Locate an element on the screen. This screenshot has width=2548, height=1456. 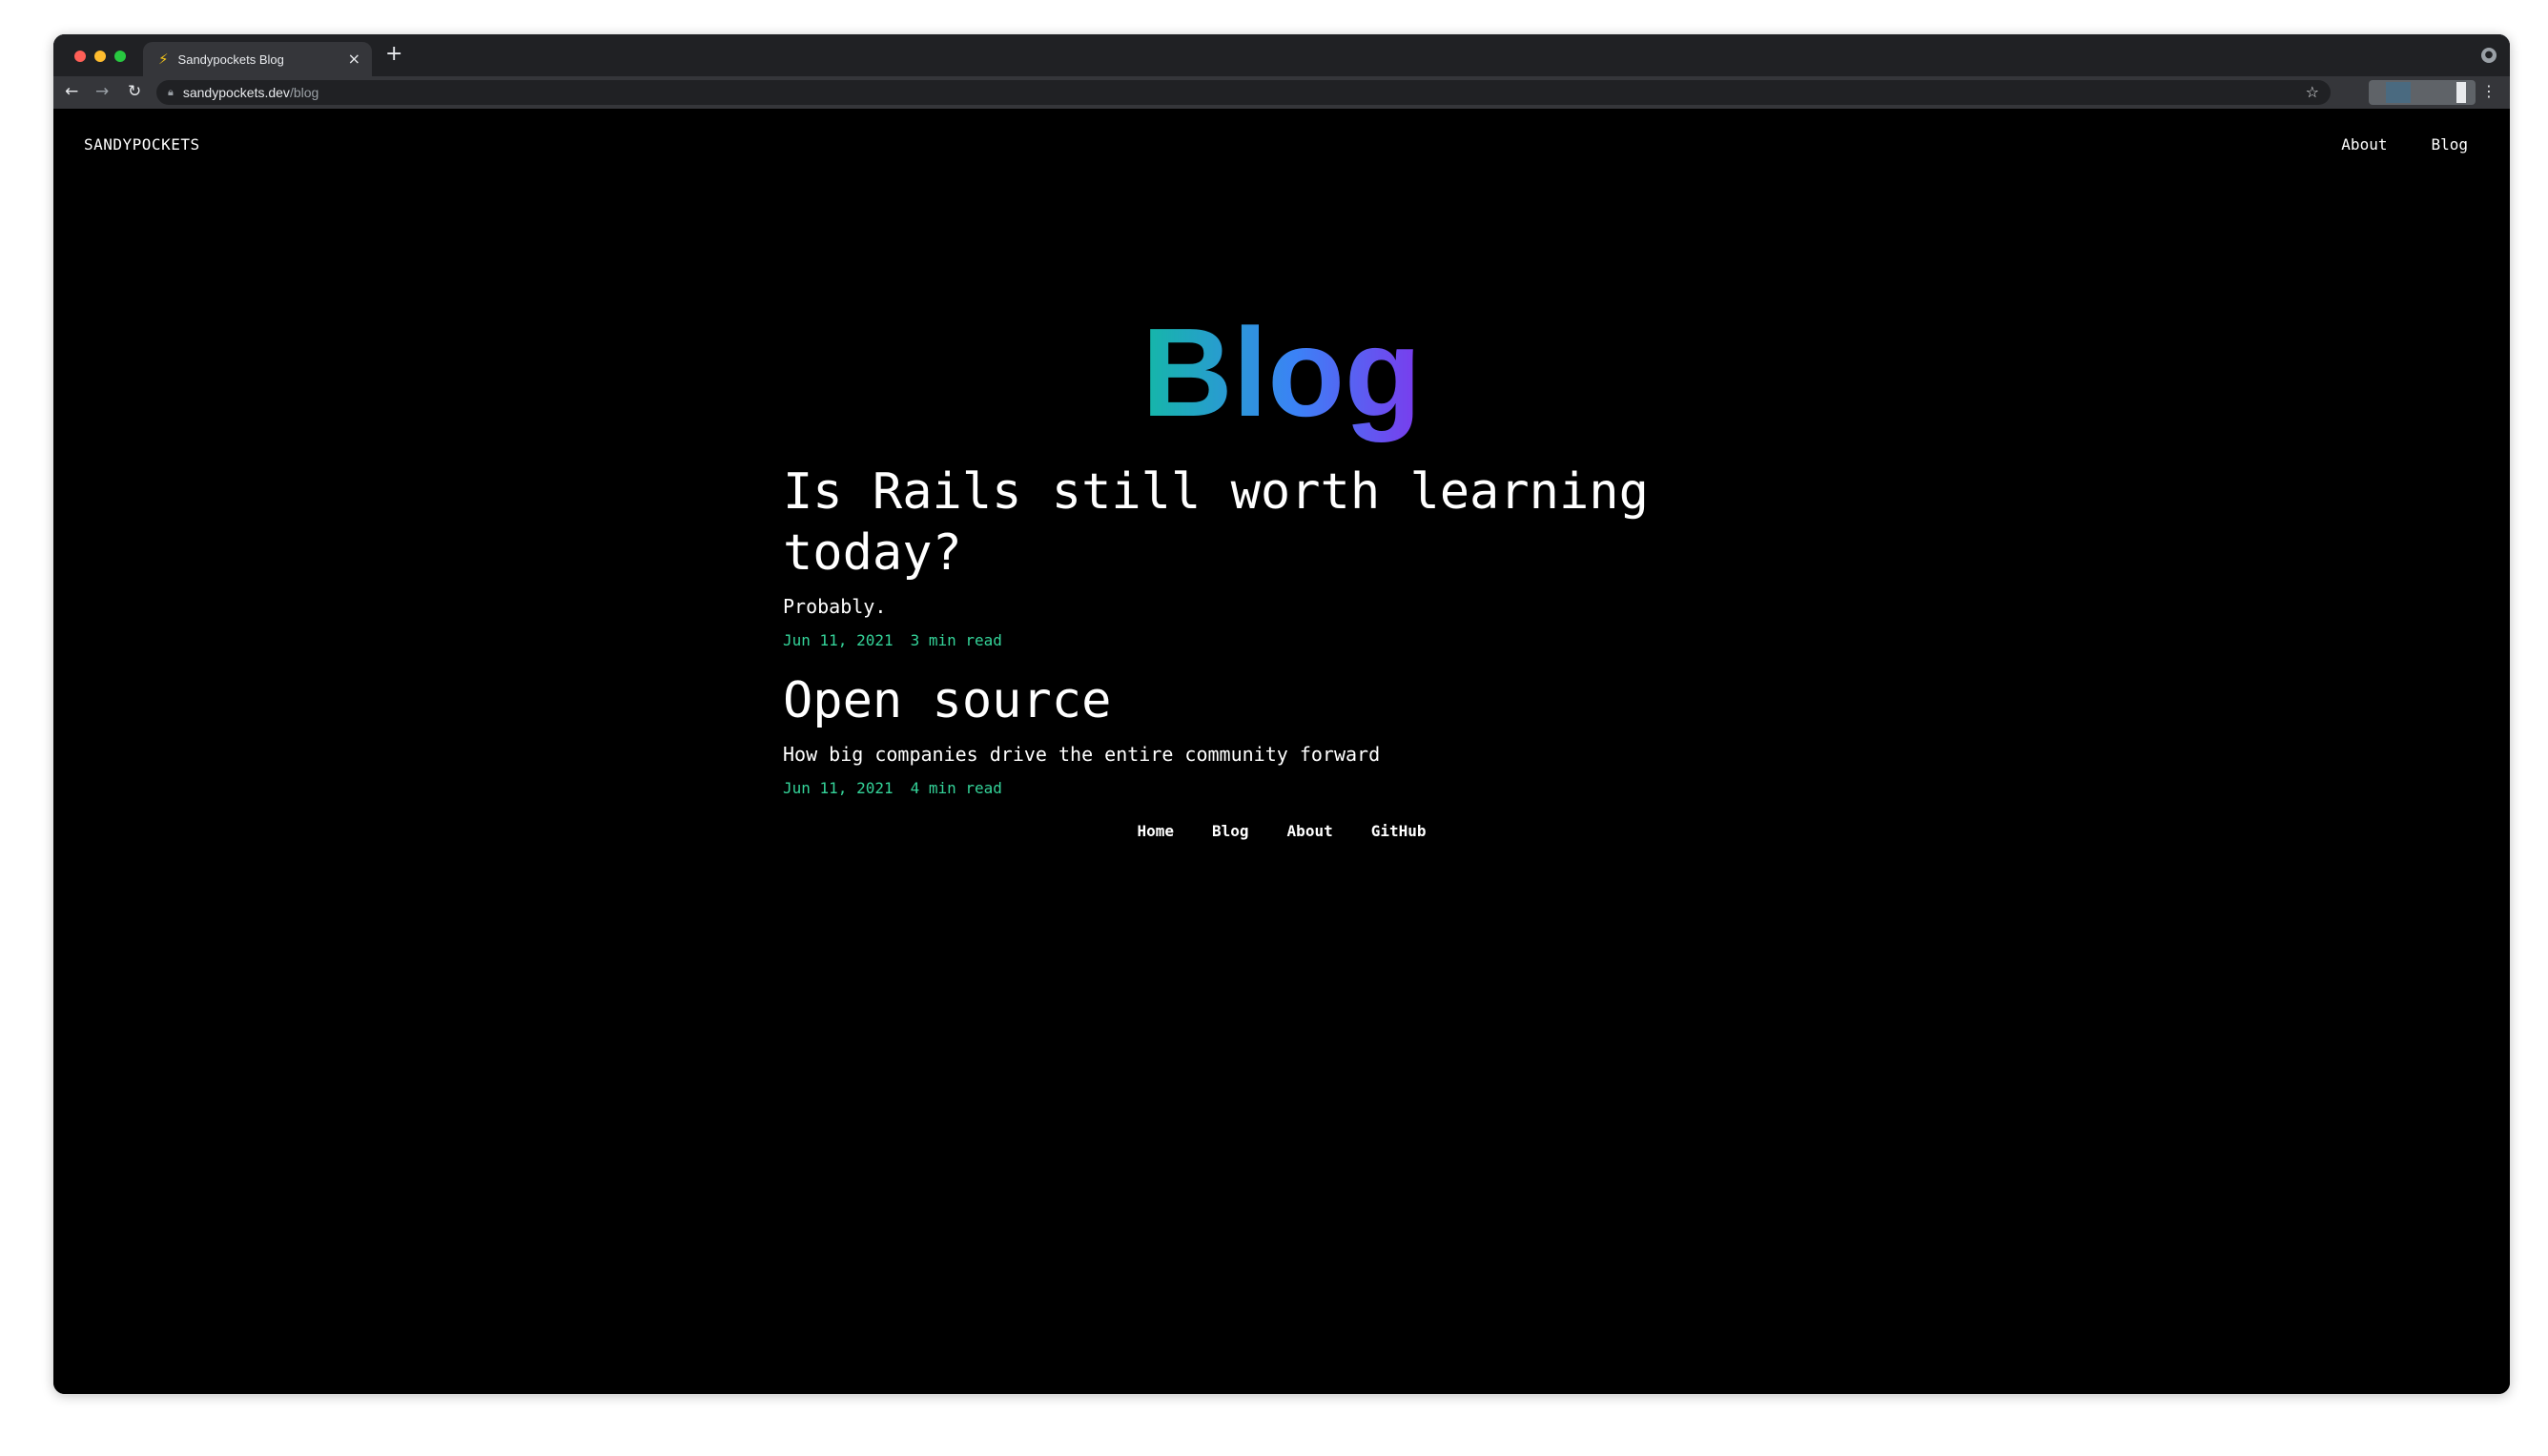
browser-tab: ⚡ Sandypockets Blog × is located at coordinates (257, 59).